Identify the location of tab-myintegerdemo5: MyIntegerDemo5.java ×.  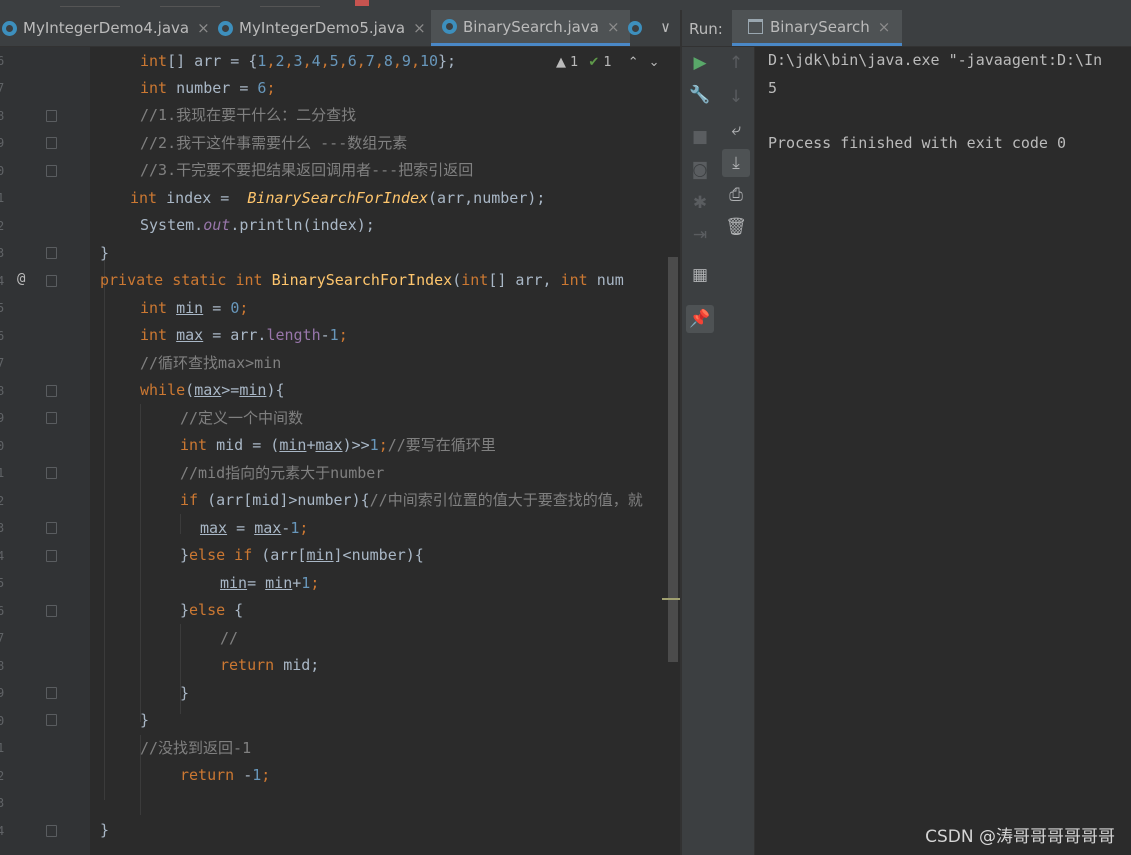
(322, 28).